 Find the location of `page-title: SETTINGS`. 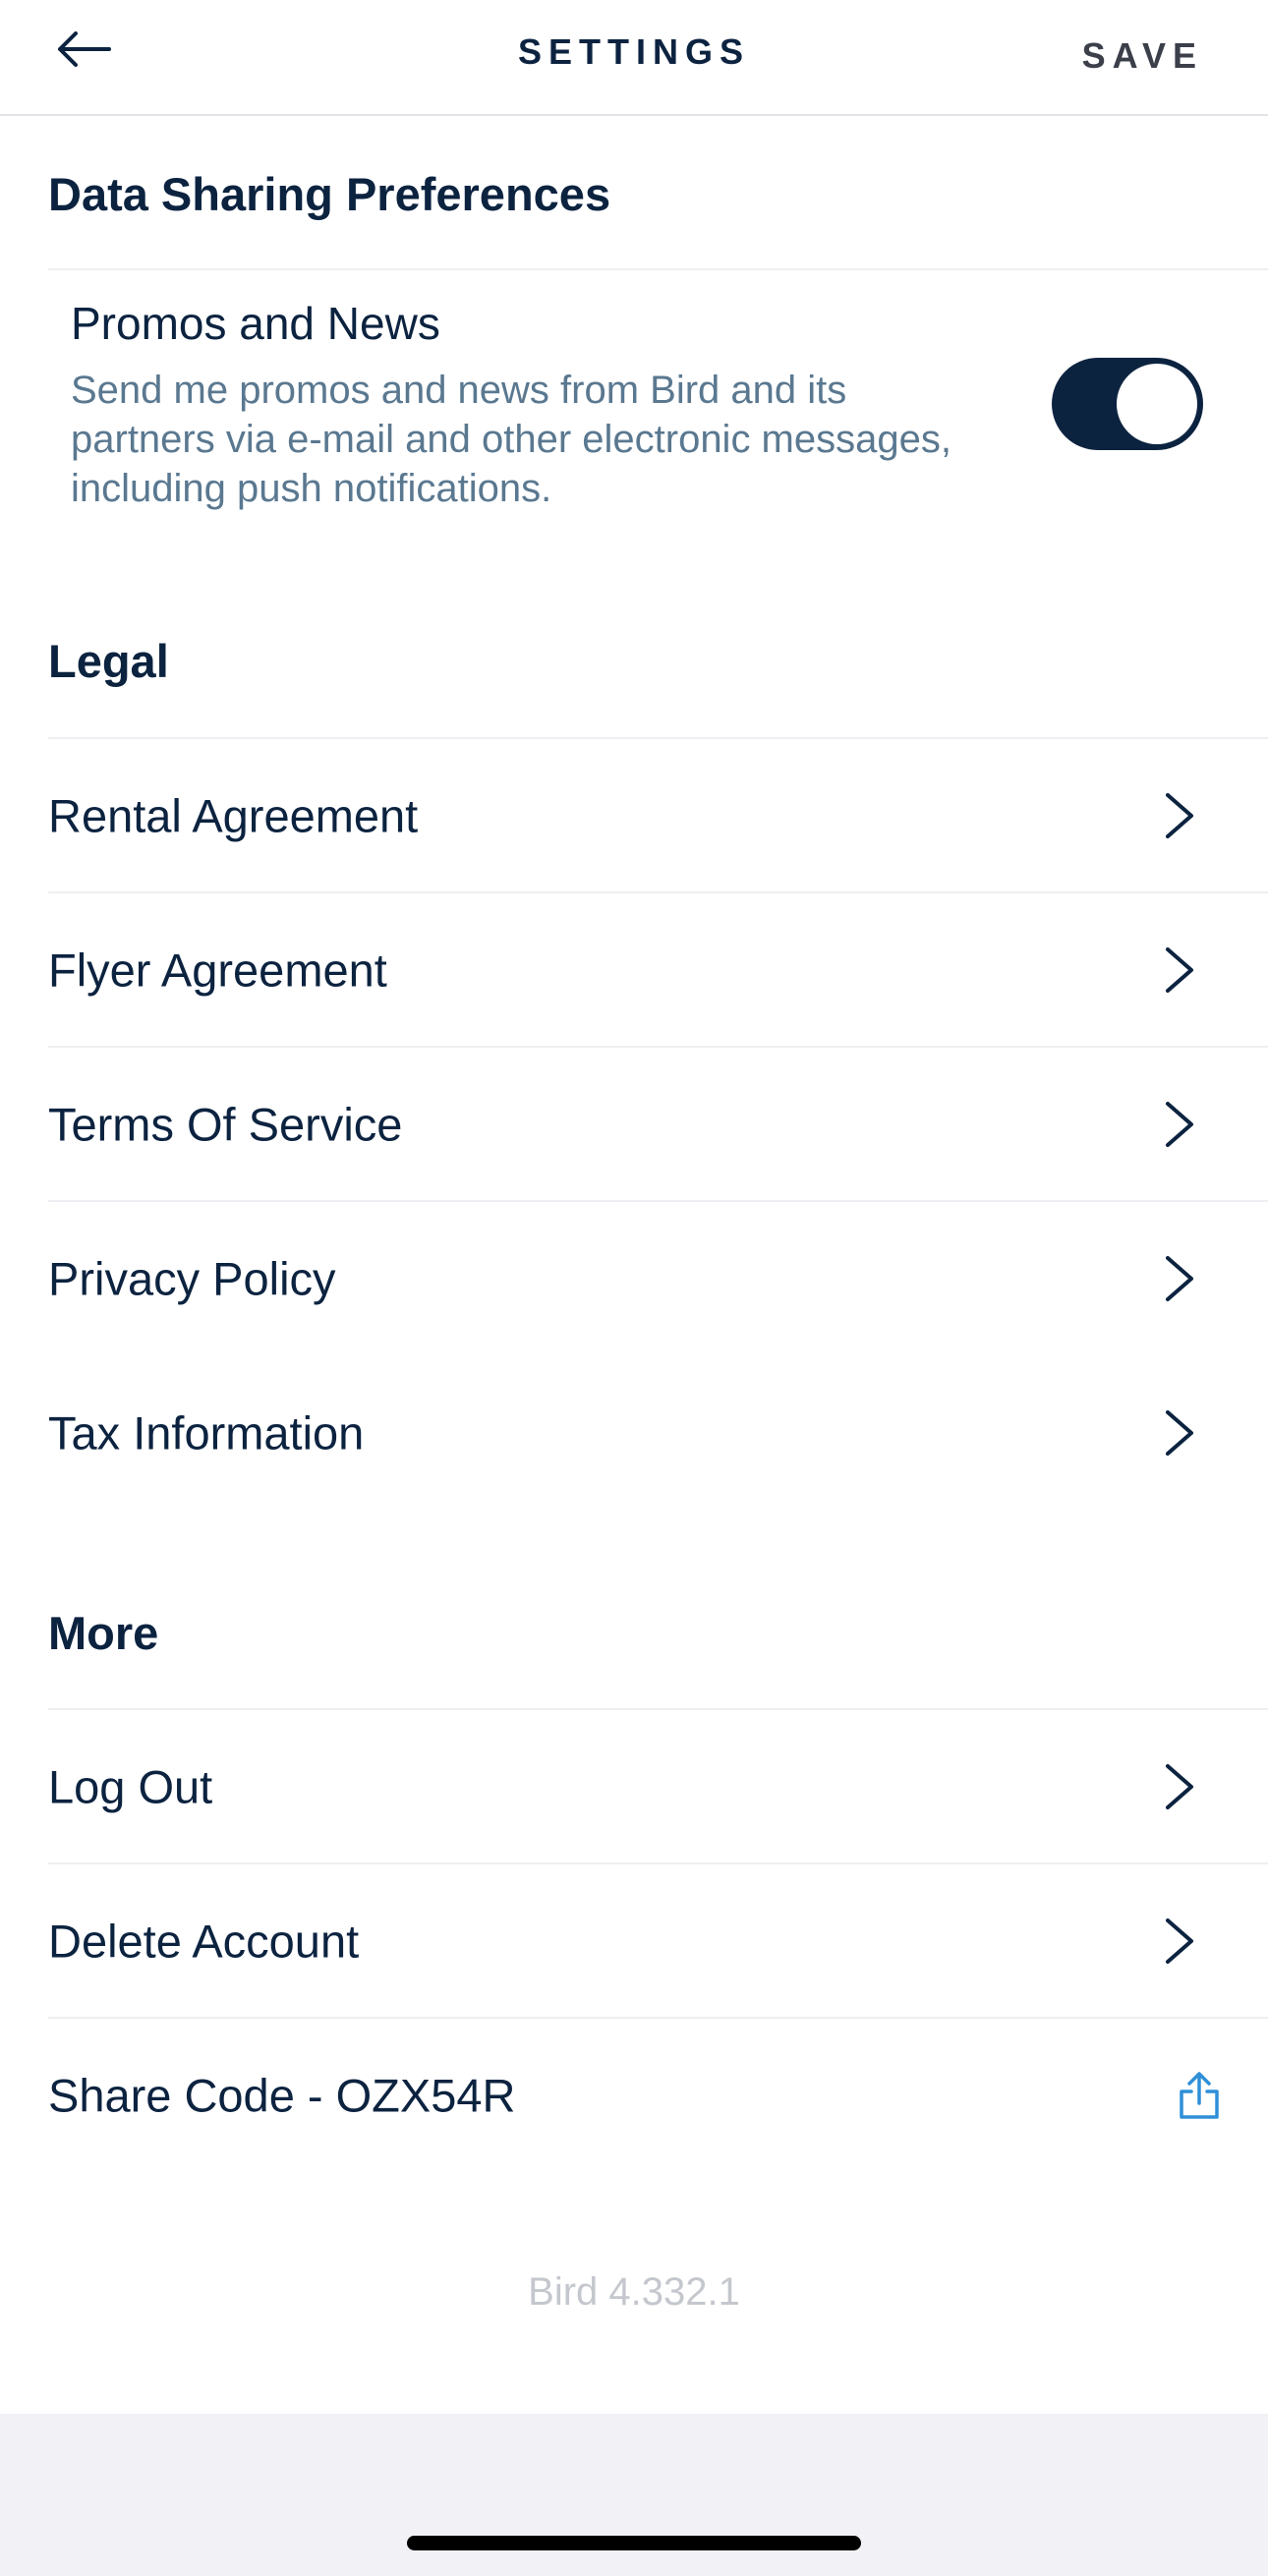

page-title: SETTINGS is located at coordinates (634, 51).